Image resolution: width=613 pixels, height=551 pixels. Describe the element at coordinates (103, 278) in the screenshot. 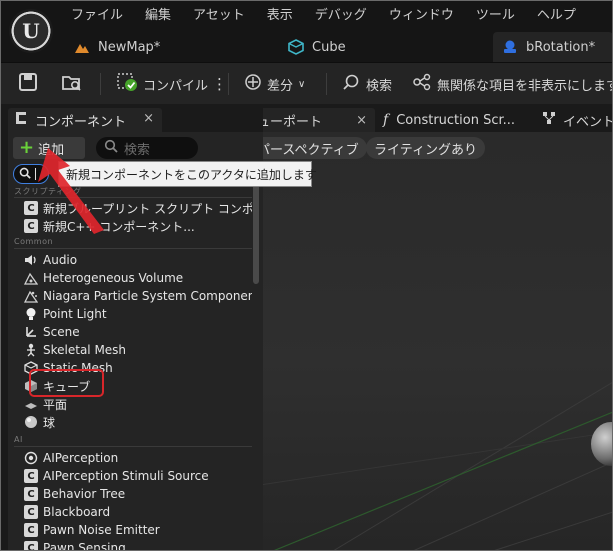

I see `list-item-heterogeneous-volume: Heterogeneous Volume` at that location.